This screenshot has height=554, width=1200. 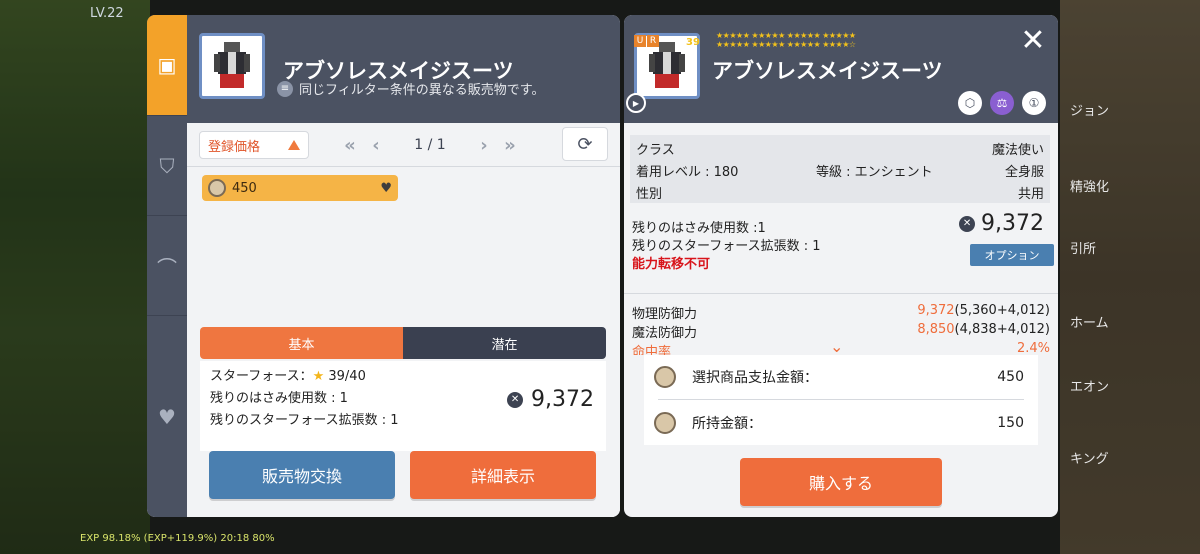 I want to click on listing-header: アブソレスメイジスーツ ≡ 同じフィルター条件の異なる販売物です。, so click(x=403, y=69).